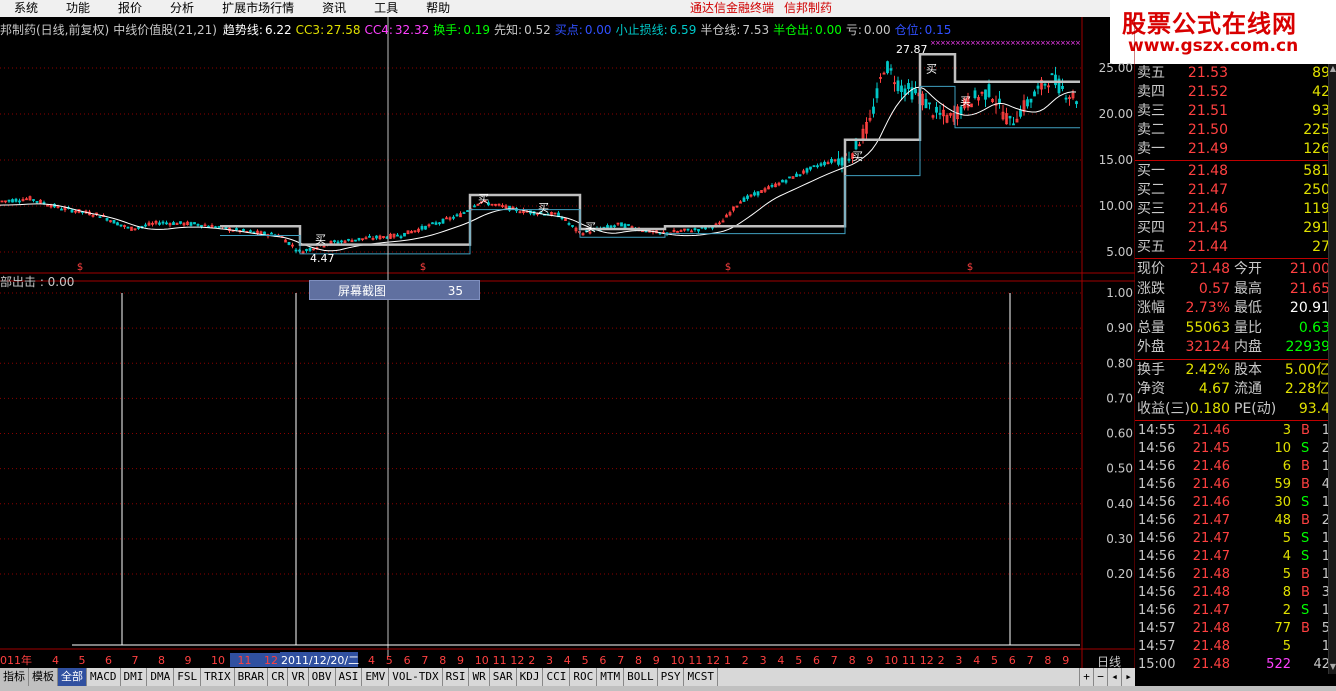 The image size is (1336, 691). Describe the element at coordinates (328, 30) in the screenshot. I see `indicator-value-1: CC3: 27.58` at that location.